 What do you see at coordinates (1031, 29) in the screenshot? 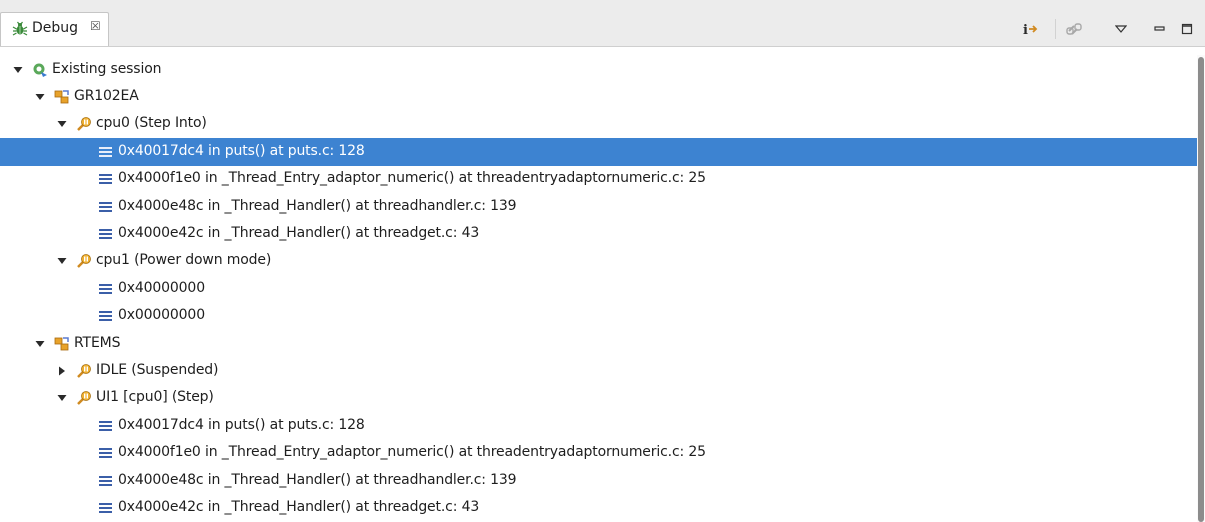
I see `step-filters-toggle-icon: i` at bounding box center [1031, 29].